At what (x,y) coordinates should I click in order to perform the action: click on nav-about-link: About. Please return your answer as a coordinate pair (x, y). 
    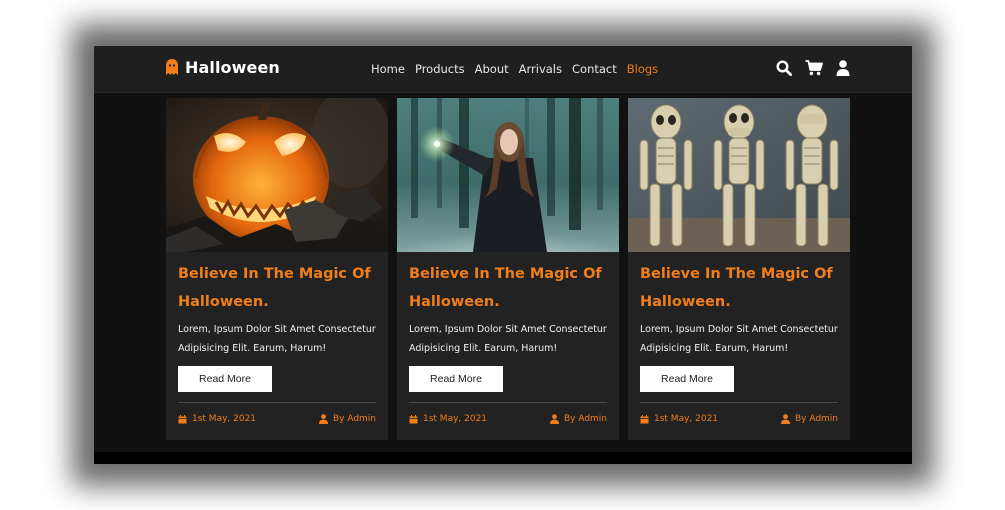
    Looking at the image, I should click on (492, 69).